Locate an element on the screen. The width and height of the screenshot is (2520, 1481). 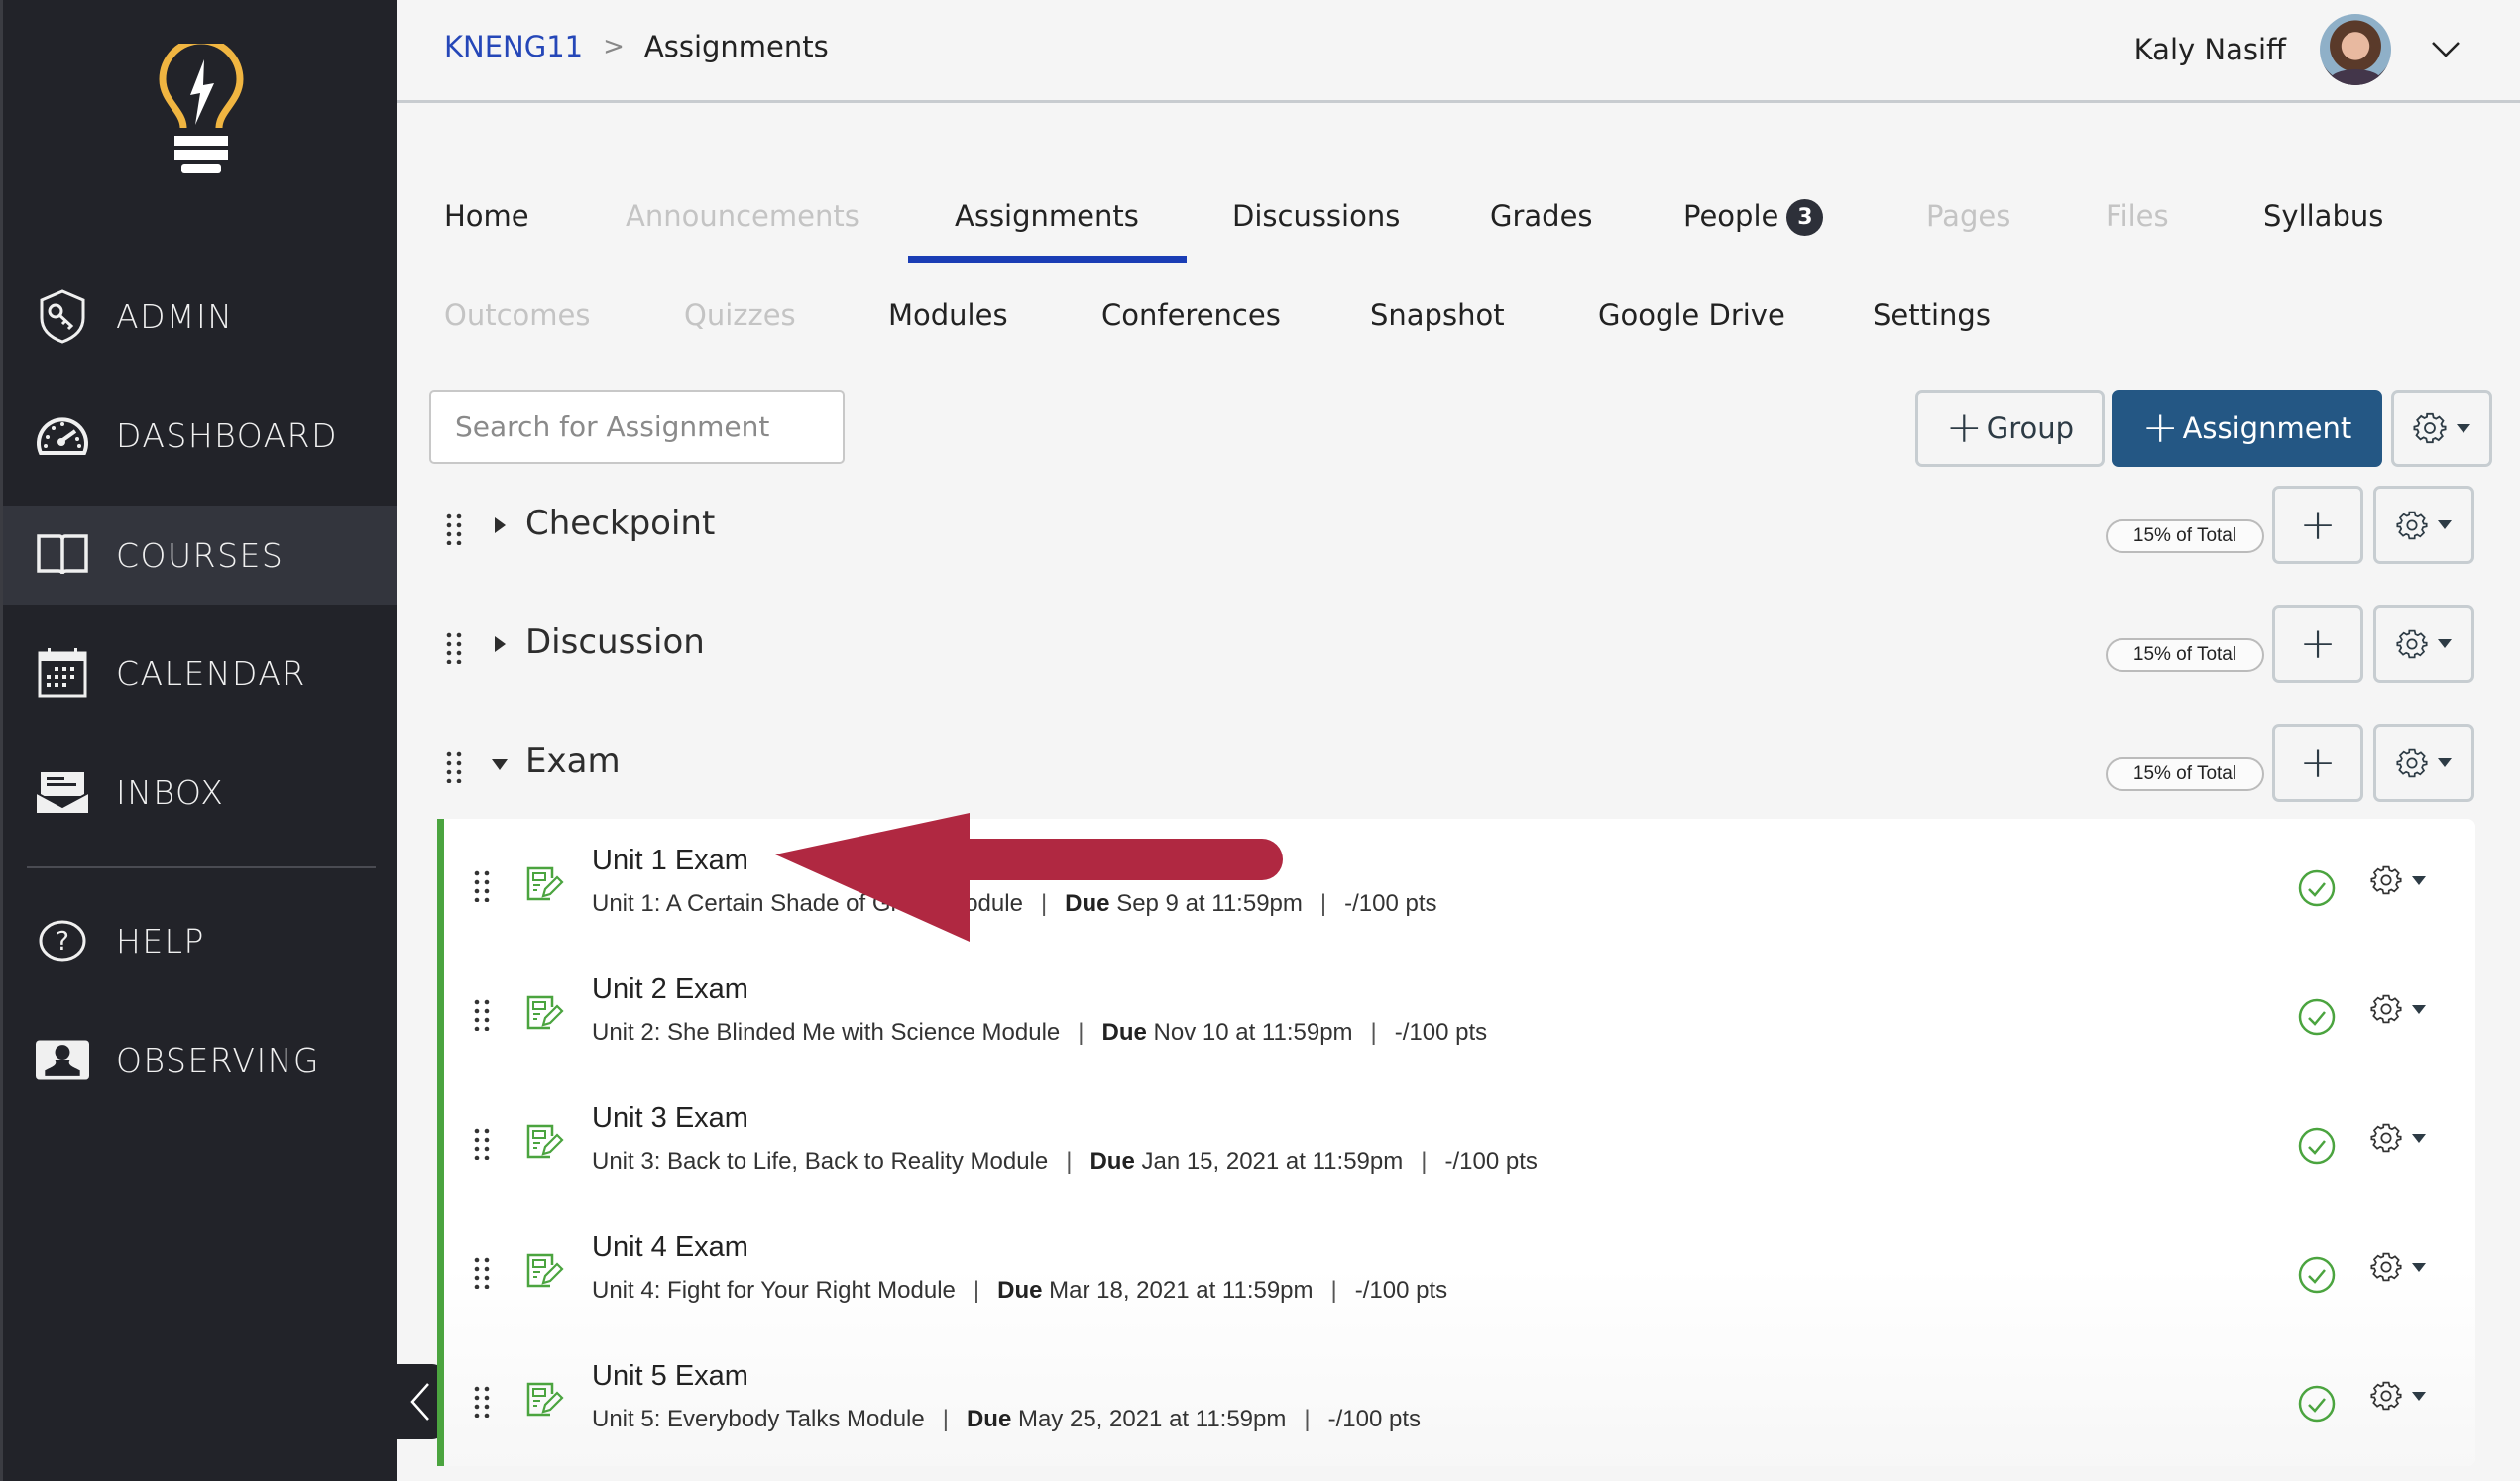
tab-files: Files is located at coordinates (2137, 216).